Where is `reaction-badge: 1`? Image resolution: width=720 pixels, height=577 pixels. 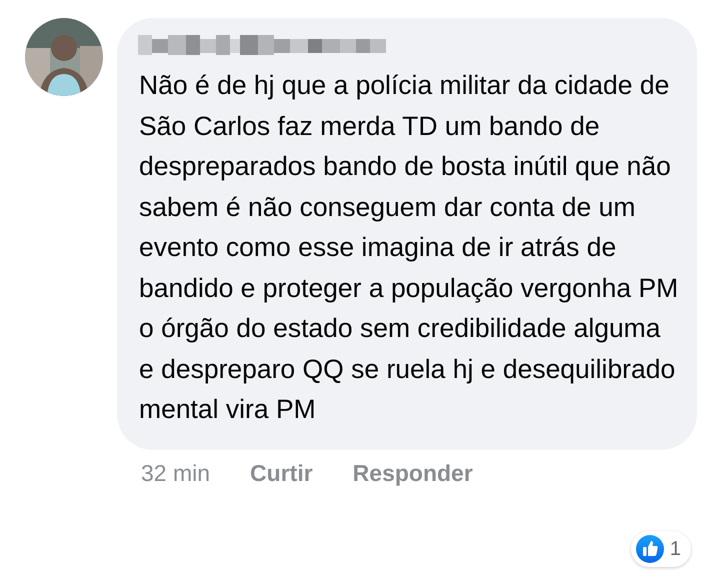 reaction-badge: 1 is located at coordinates (660, 549).